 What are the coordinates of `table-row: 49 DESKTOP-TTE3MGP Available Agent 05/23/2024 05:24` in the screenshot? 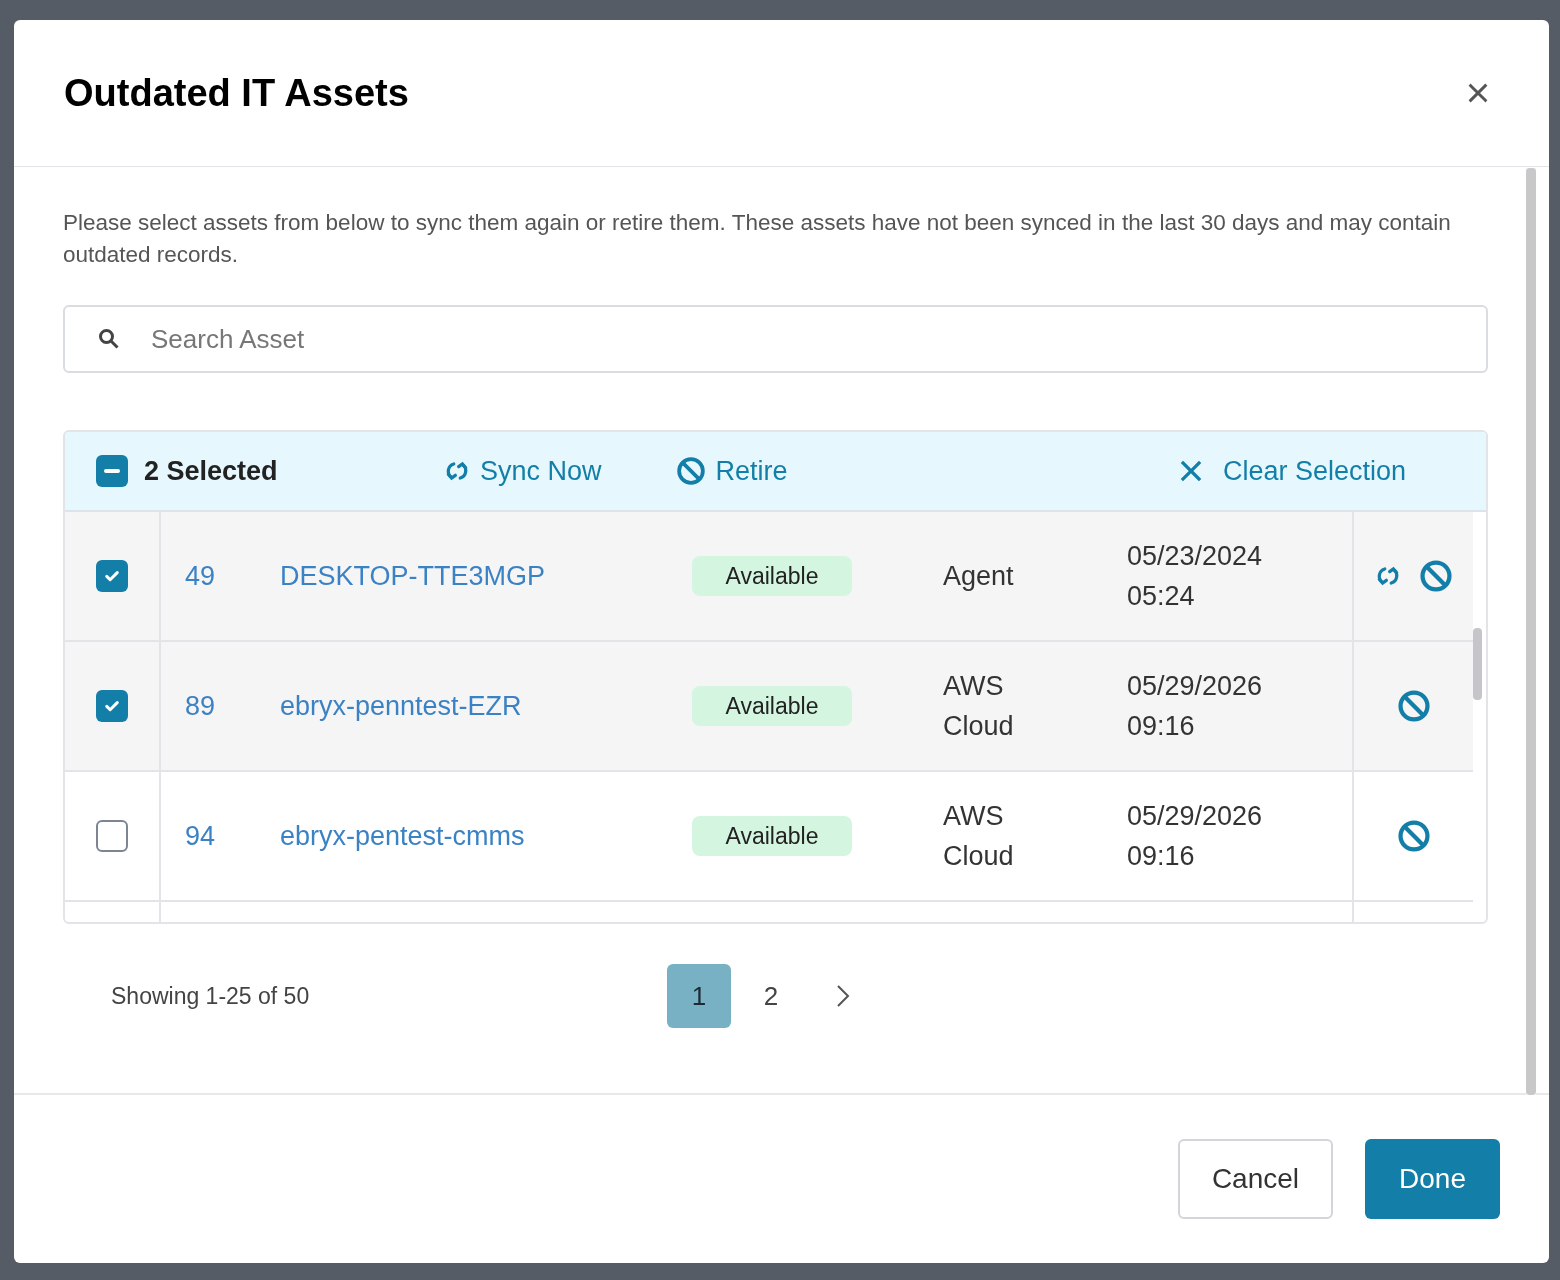 It's located at (769, 577).